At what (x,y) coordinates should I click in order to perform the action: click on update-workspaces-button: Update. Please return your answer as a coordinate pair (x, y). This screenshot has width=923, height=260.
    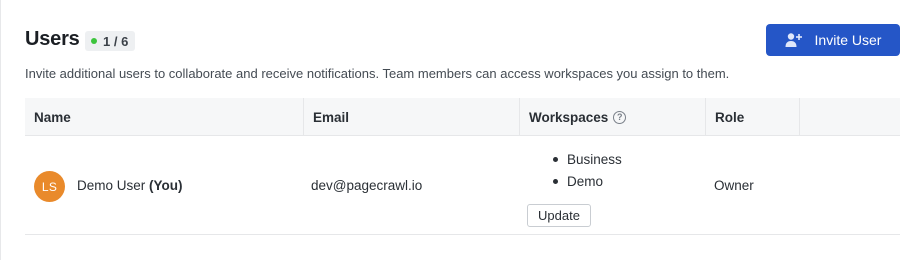
    Looking at the image, I should click on (559, 215).